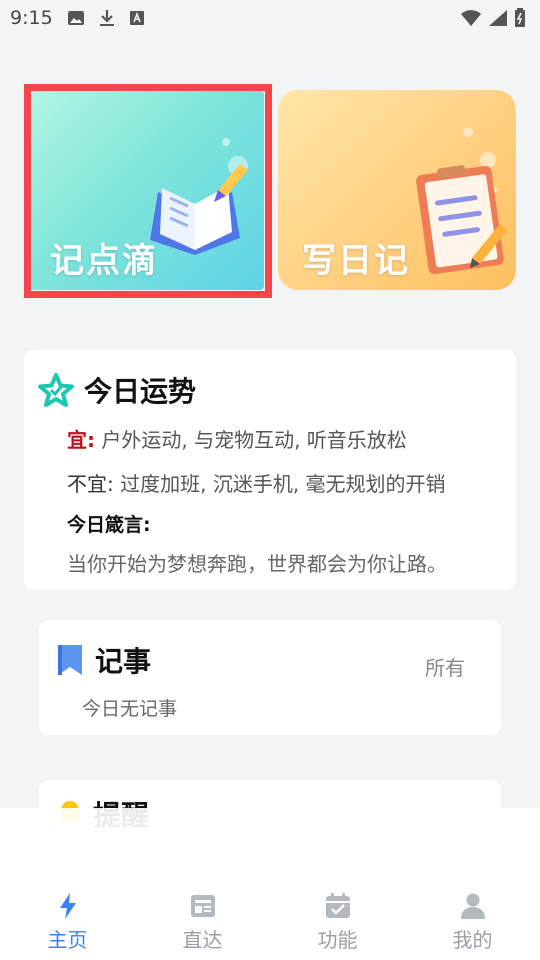 The width and height of the screenshot is (540, 960). I want to click on download-icon, so click(107, 18).